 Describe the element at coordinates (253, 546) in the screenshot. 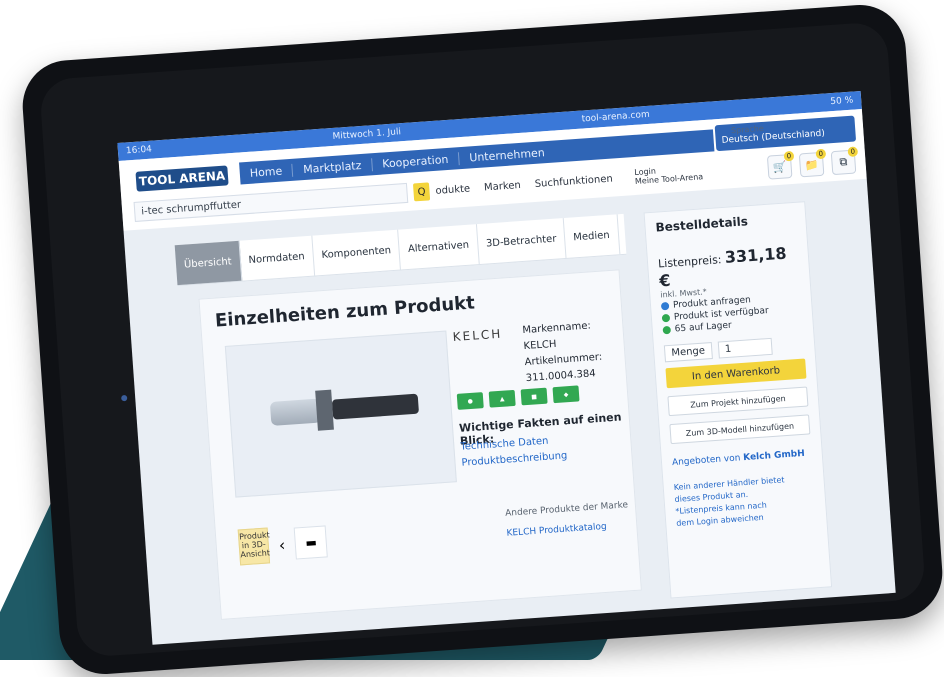

I see `3d-view-thumb: Produkt in 3D-Ansicht` at that location.